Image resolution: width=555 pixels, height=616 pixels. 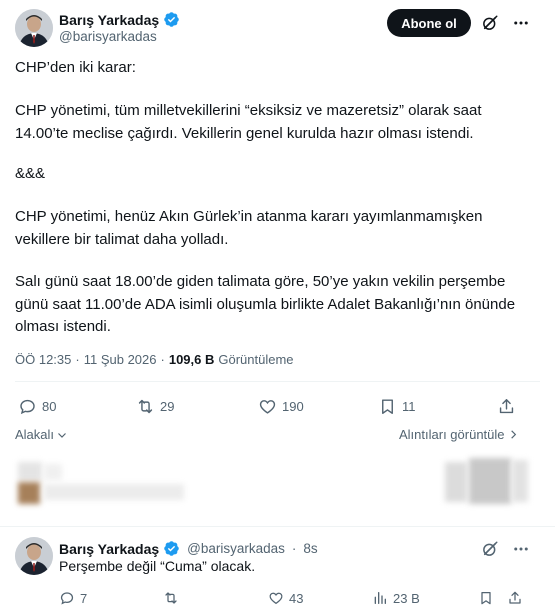 What do you see at coordinates (310, 548) in the screenshot?
I see `reply-age: 8s` at bounding box center [310, 548].